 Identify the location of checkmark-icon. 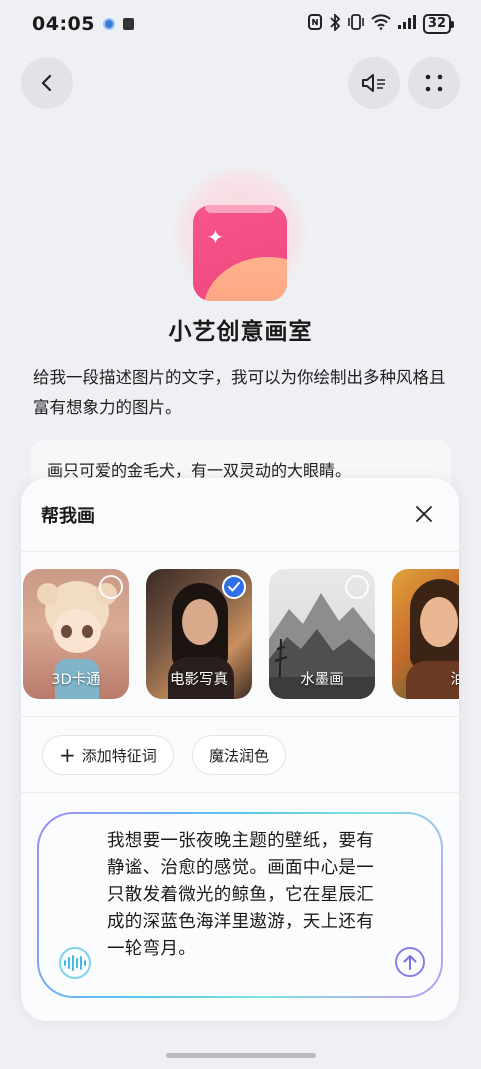
(234, 587).